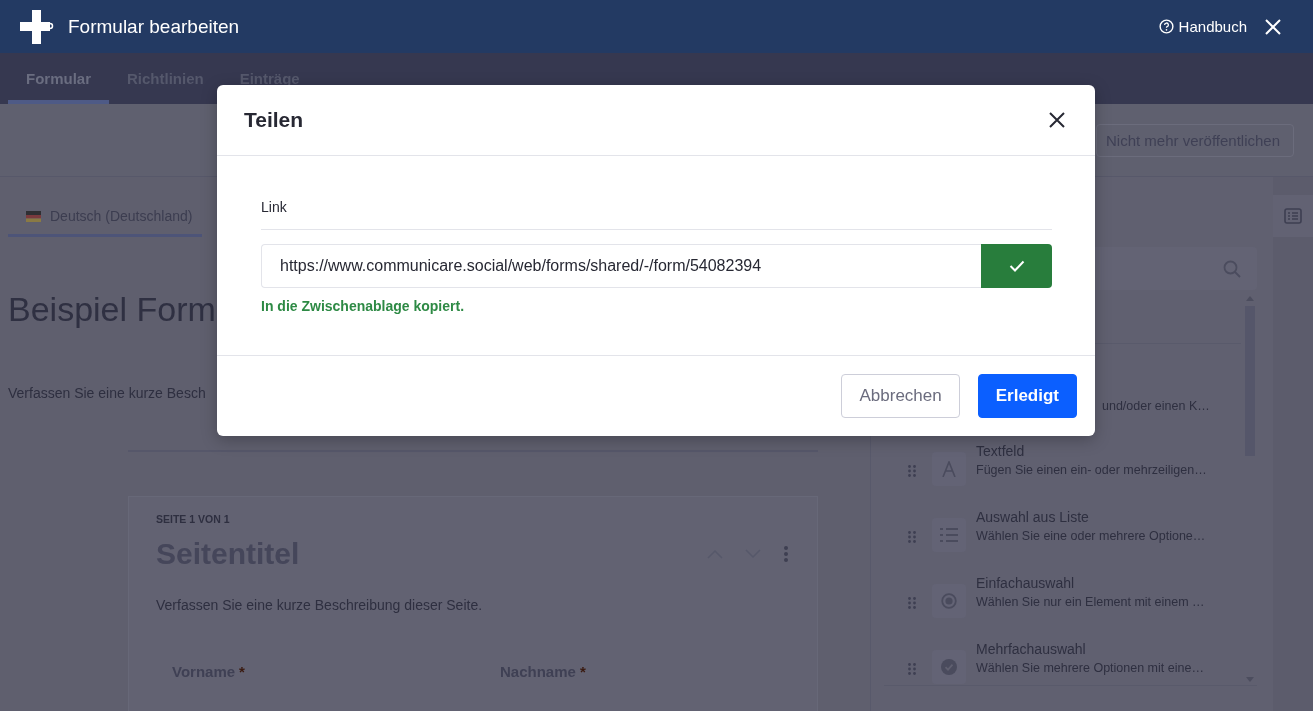  What do you see at coordinates (37, 26) in the screenshot?
I see `logo-icon` at bounding box center [37, 26].